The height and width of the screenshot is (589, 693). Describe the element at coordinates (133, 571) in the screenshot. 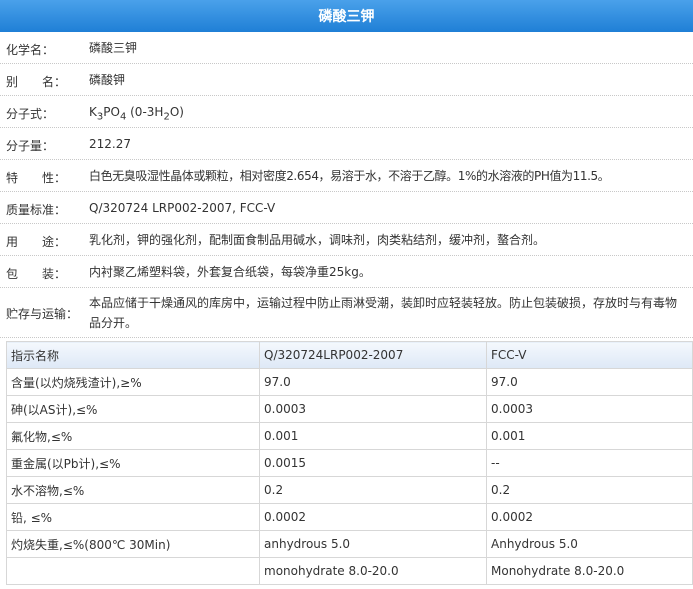

I see `table-cell` at that location.